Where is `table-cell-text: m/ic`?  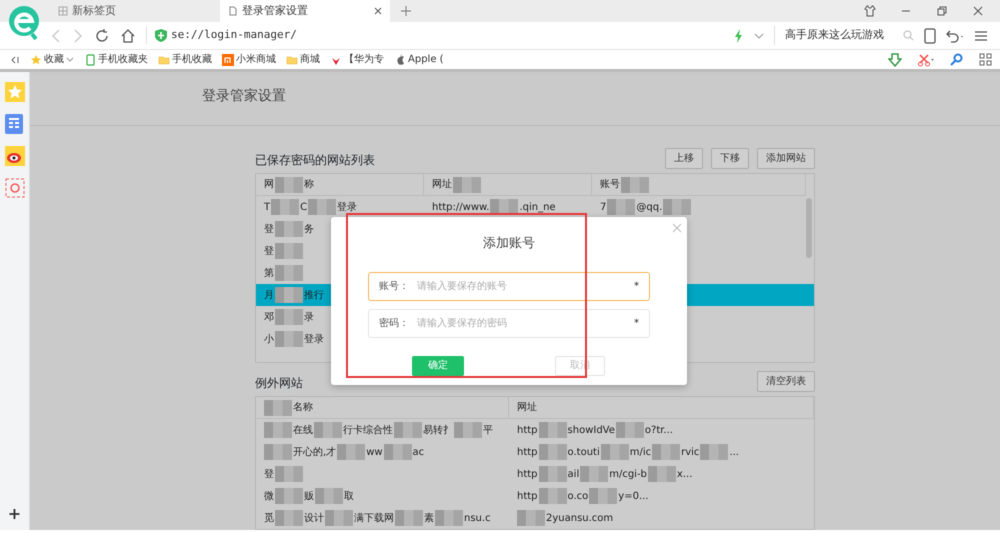 table-cell-text: m/ic is located at coordinates (641, 453).